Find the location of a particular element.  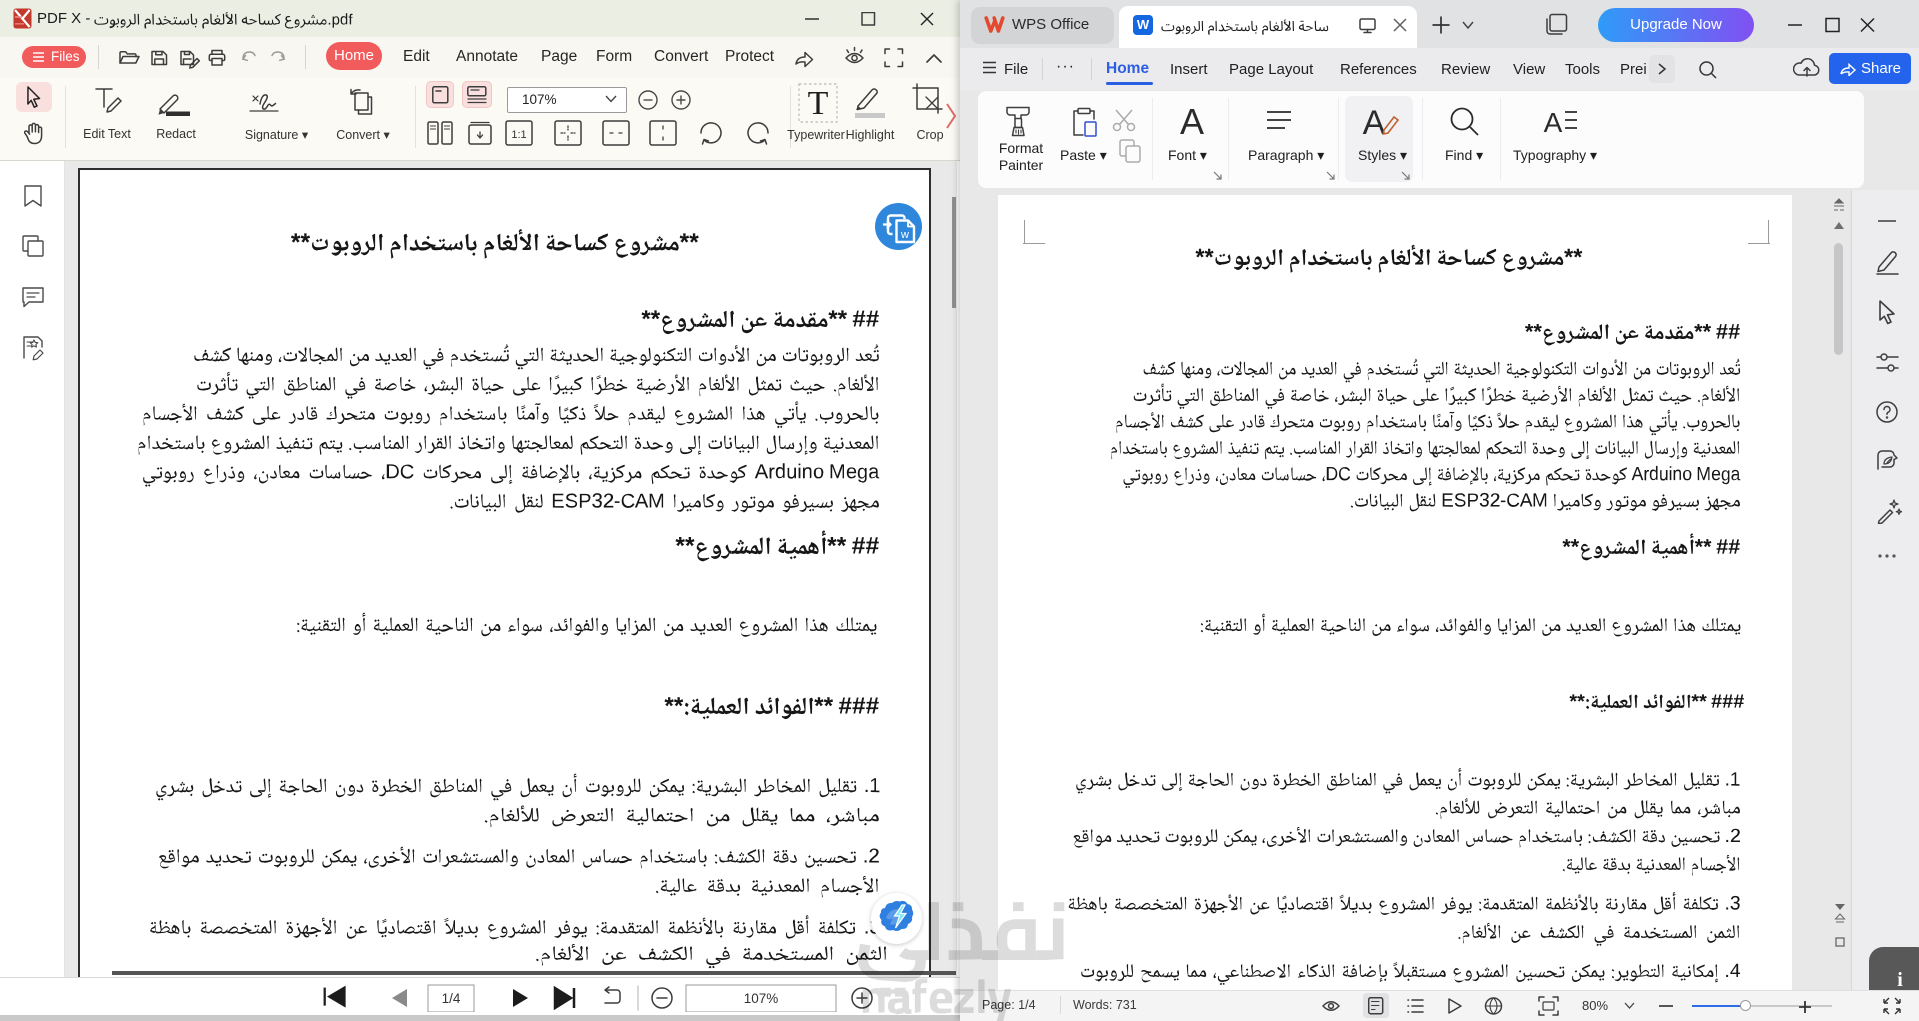

svg-text: 1/4 is located at coordinates (451, 998).